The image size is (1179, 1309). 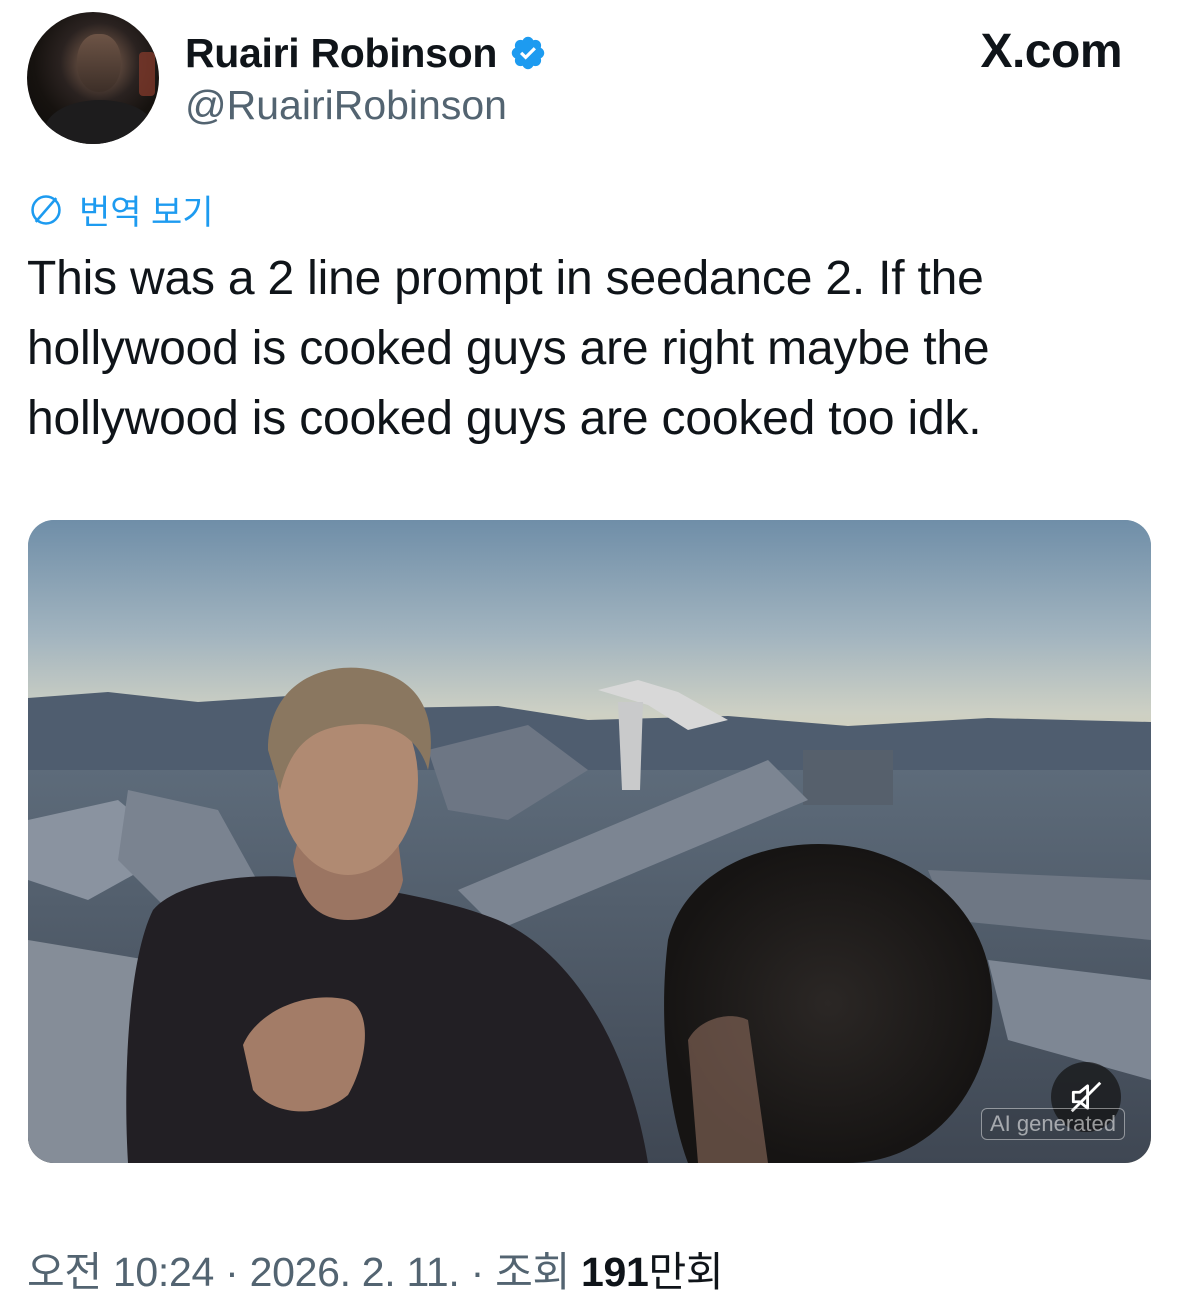 What do you see at coordinates (147, 74) in the screenshot?
I see `avatar-background-light` at bounding box center [147, 74].